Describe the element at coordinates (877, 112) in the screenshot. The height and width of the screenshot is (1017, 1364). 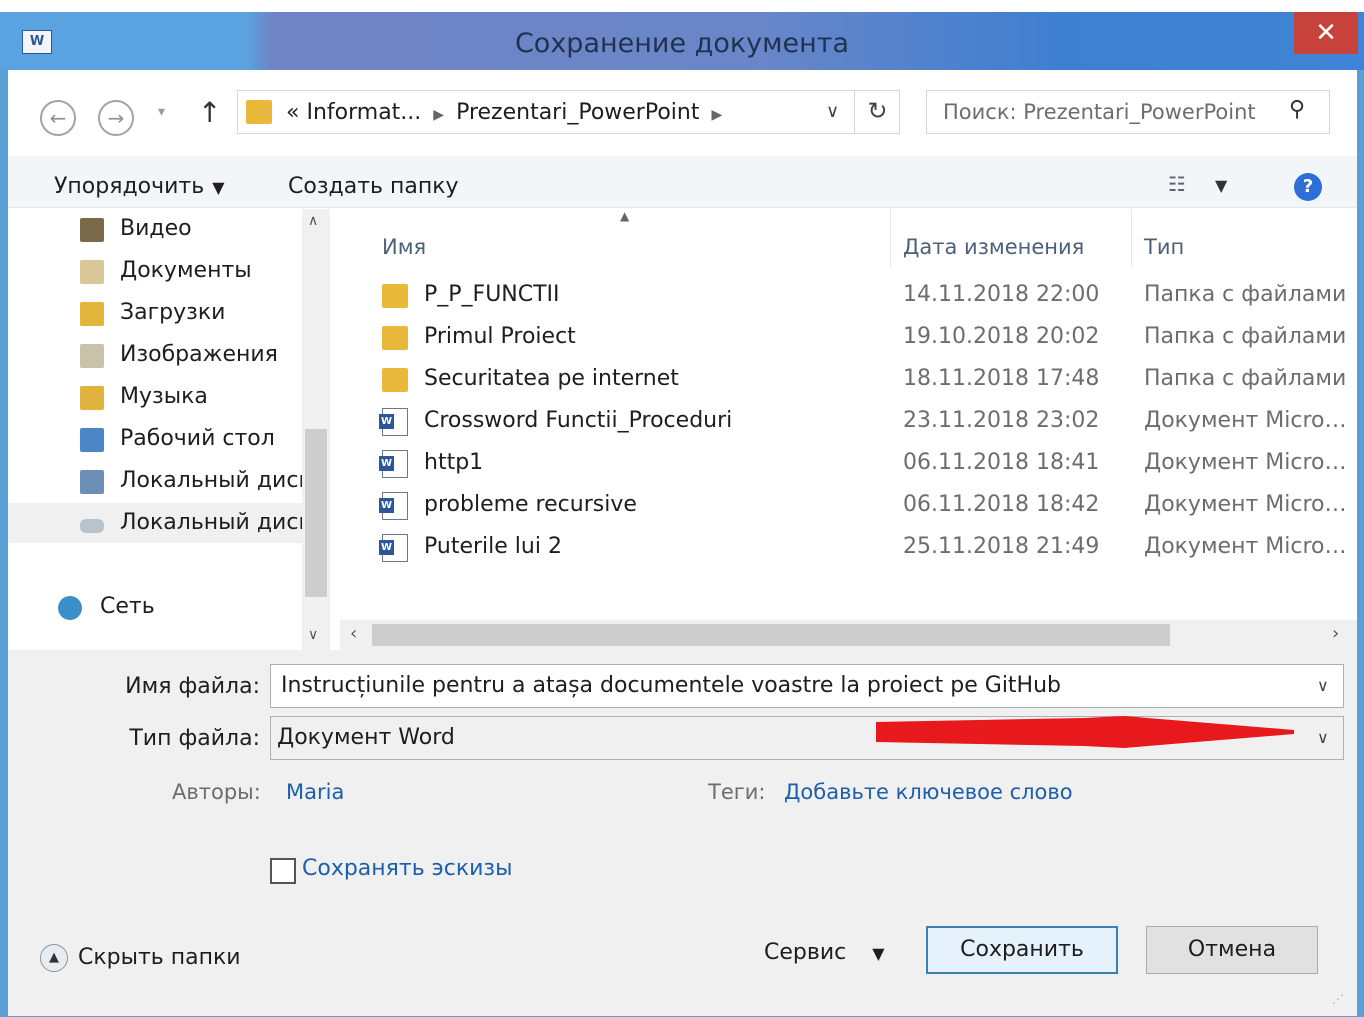
I see `refresh-button: ↻` at that location.